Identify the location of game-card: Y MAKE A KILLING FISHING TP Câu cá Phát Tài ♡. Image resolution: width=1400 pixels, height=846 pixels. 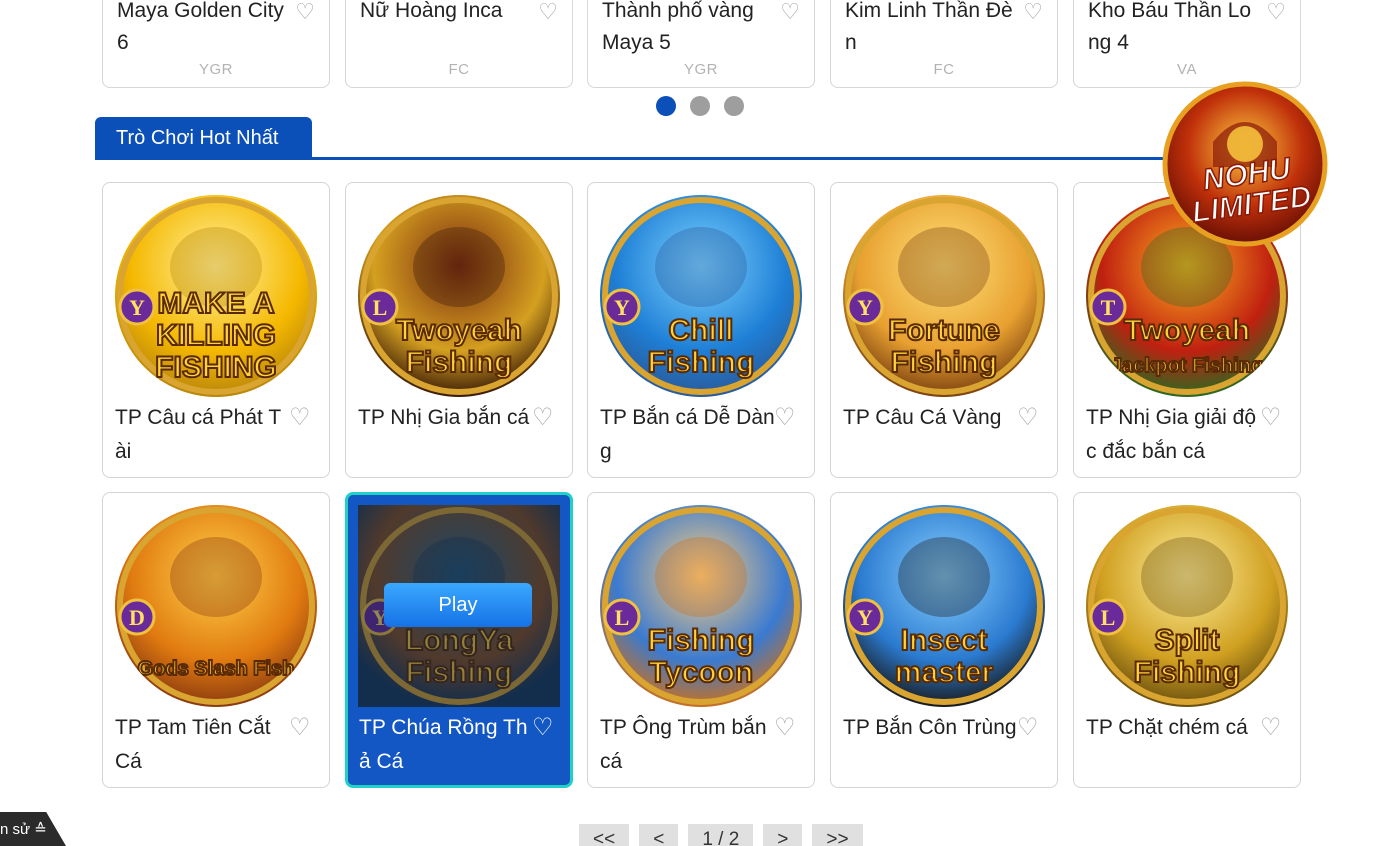
(216, 330).